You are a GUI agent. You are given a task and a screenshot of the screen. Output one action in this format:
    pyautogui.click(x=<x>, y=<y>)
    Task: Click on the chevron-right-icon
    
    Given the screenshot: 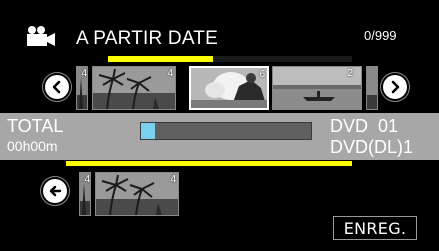 What is the action you would take?
    pyautogui.click(x=395, y=87)
    